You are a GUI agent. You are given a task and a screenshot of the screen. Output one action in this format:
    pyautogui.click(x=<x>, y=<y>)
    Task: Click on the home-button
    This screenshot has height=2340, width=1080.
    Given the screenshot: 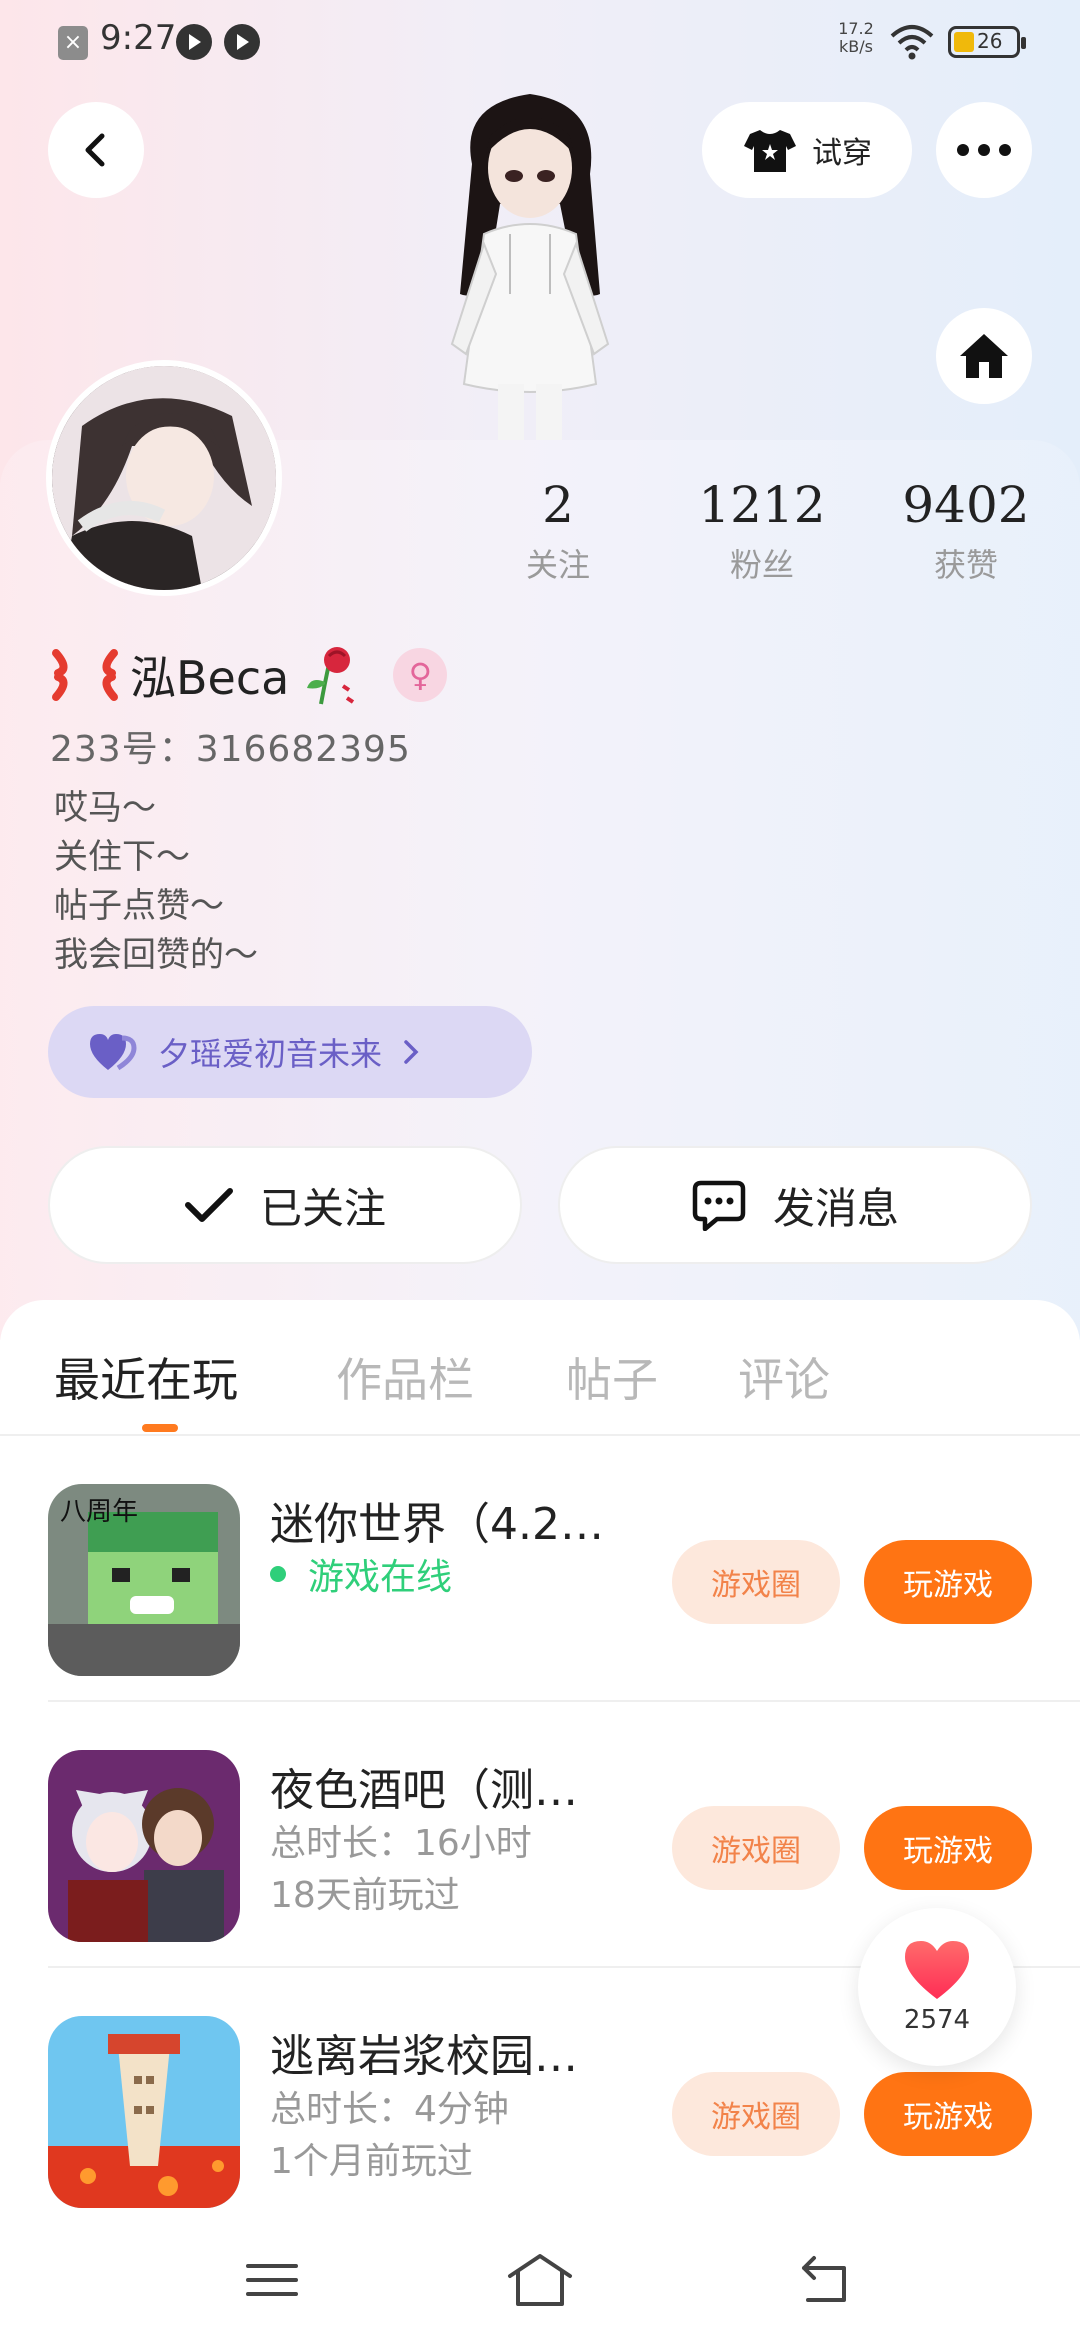 What is the action you would take?
    pyautogui.click(x=984, y=356)
    